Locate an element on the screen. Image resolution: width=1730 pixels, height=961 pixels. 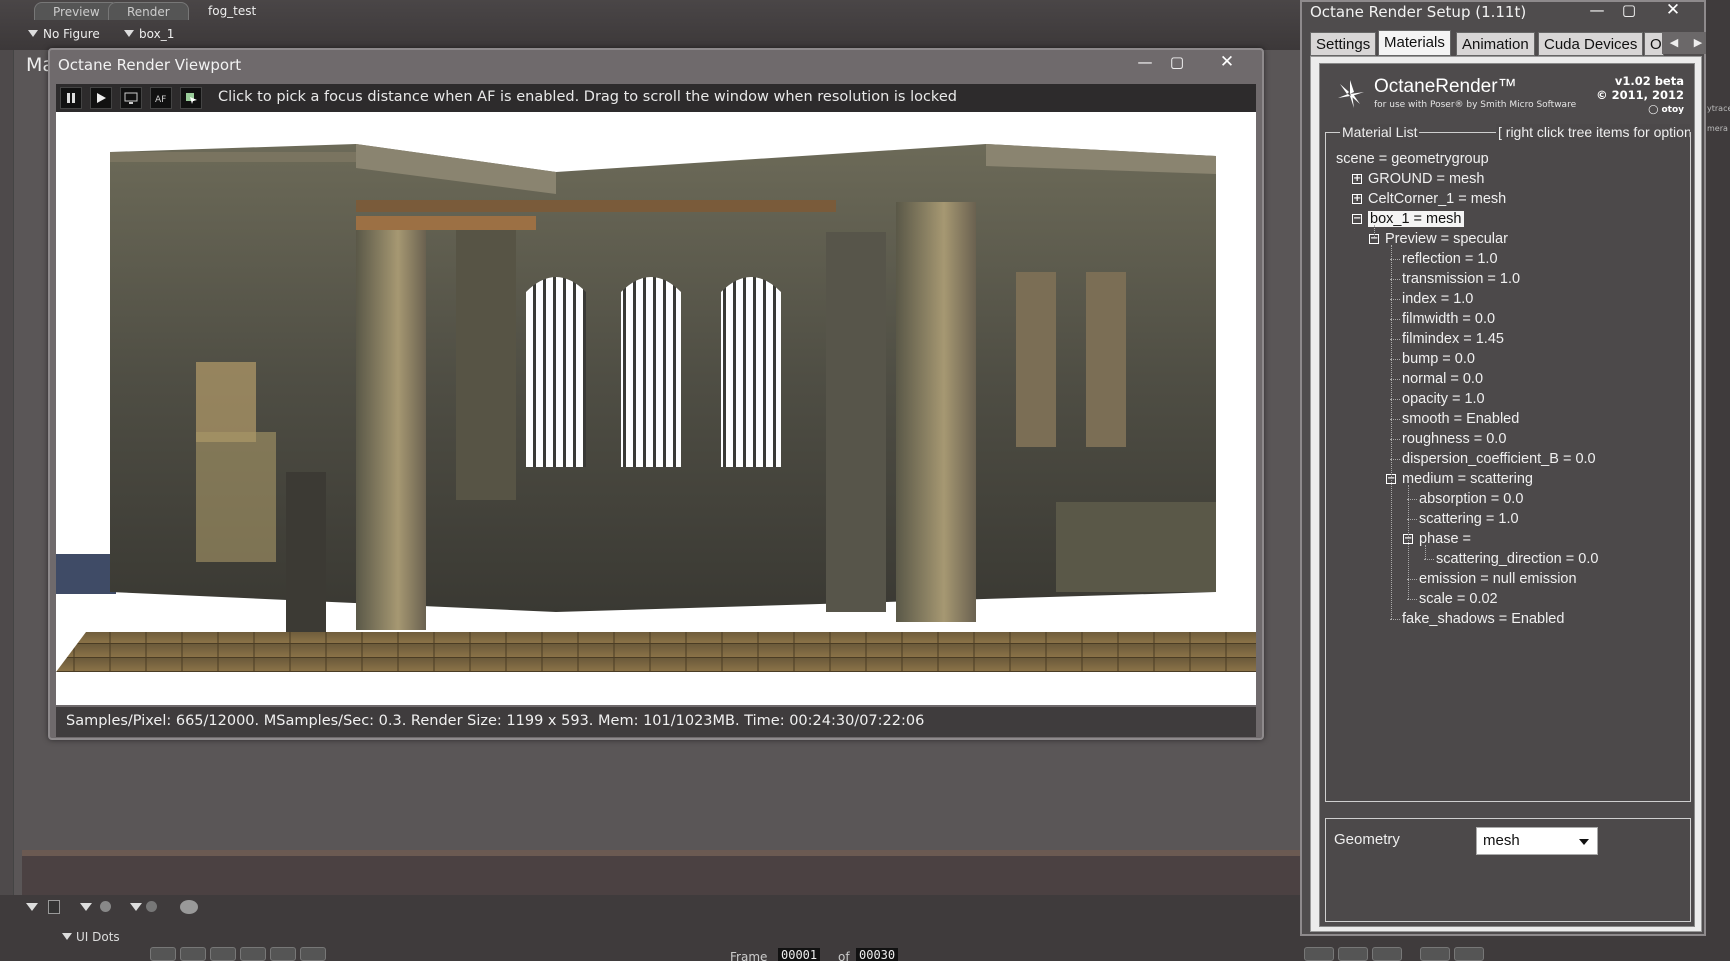
first-frame-button is located at coordinates (163, 954).